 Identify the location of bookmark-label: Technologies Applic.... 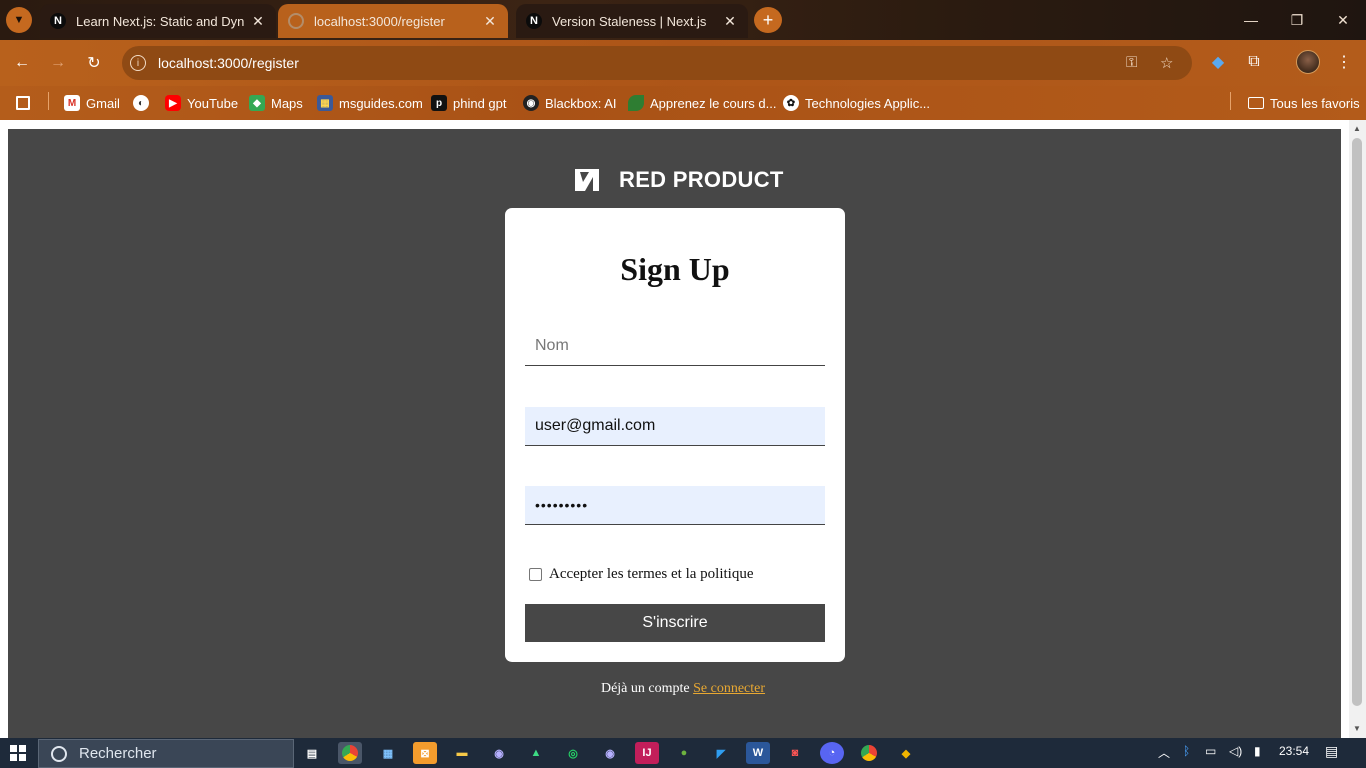
(868, 103).